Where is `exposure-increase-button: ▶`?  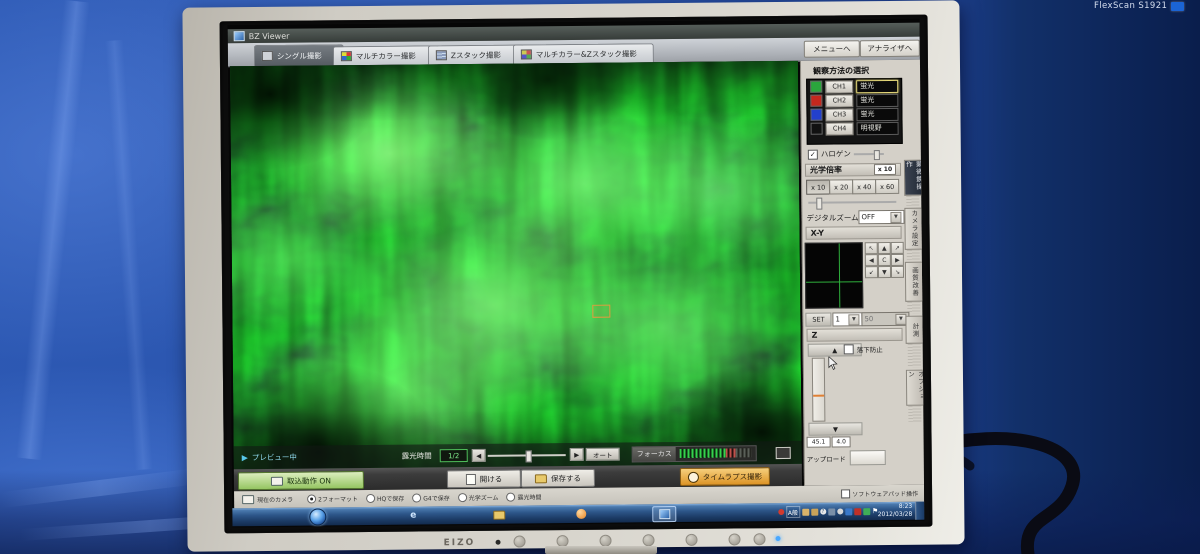 exposure-increase-button: ▶ is located at coordinates (576, 454).